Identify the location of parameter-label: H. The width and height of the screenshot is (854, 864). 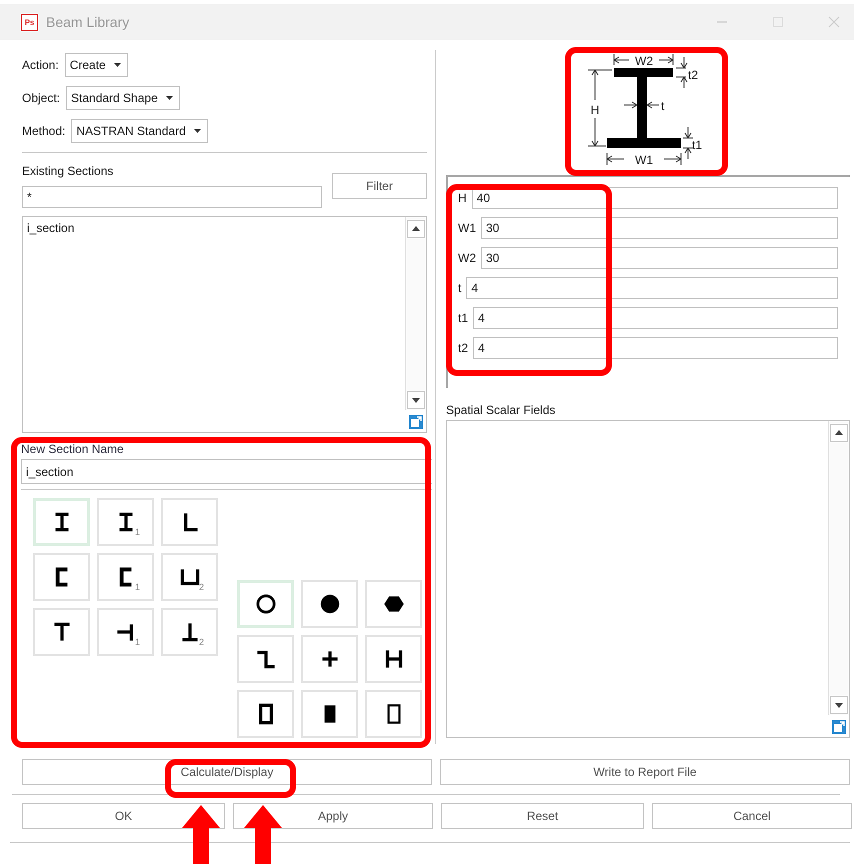
(462, 198).